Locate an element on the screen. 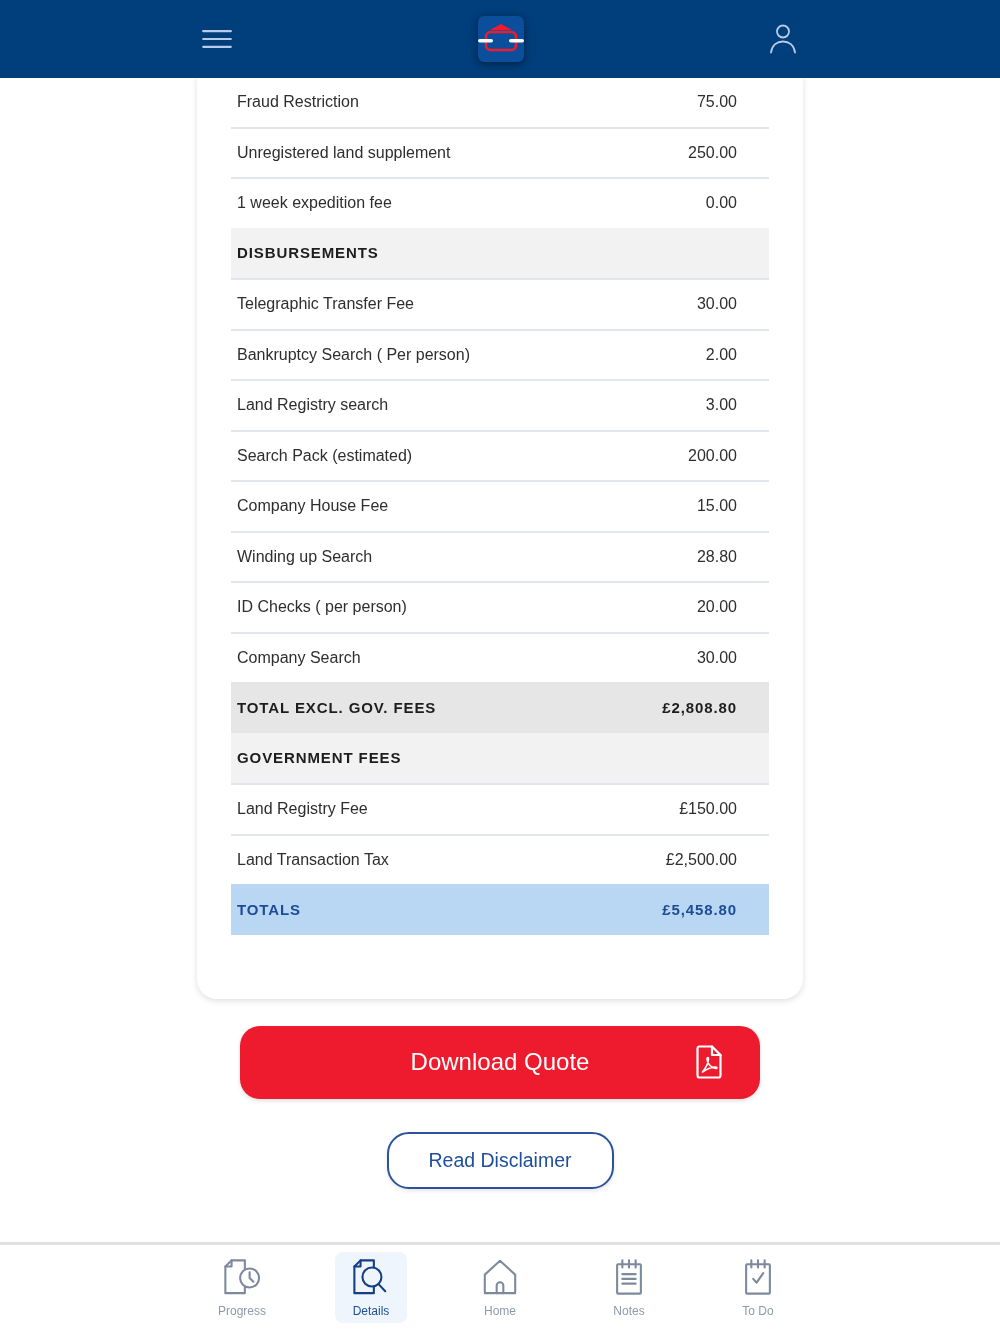 The height and width of the screenshot is (1334, 1000). fee-amount: £2,500.00 is located at coordinates (701, 859).